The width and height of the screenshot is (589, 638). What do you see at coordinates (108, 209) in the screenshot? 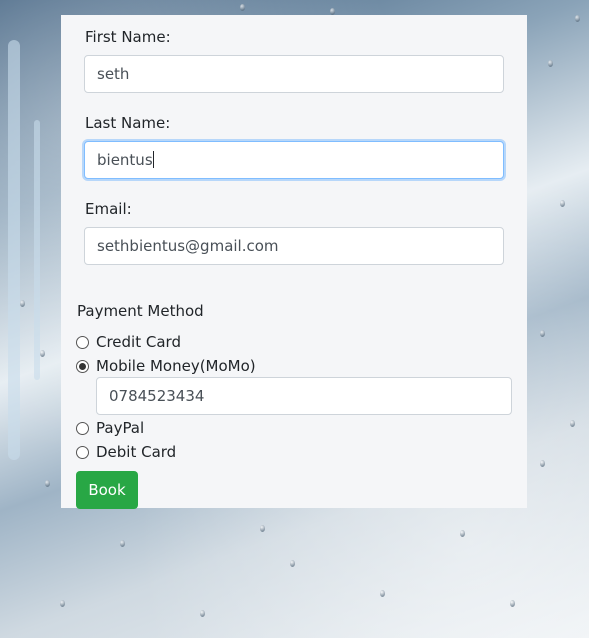
I see `email-label: Email:` at bounding box center [108, 209].